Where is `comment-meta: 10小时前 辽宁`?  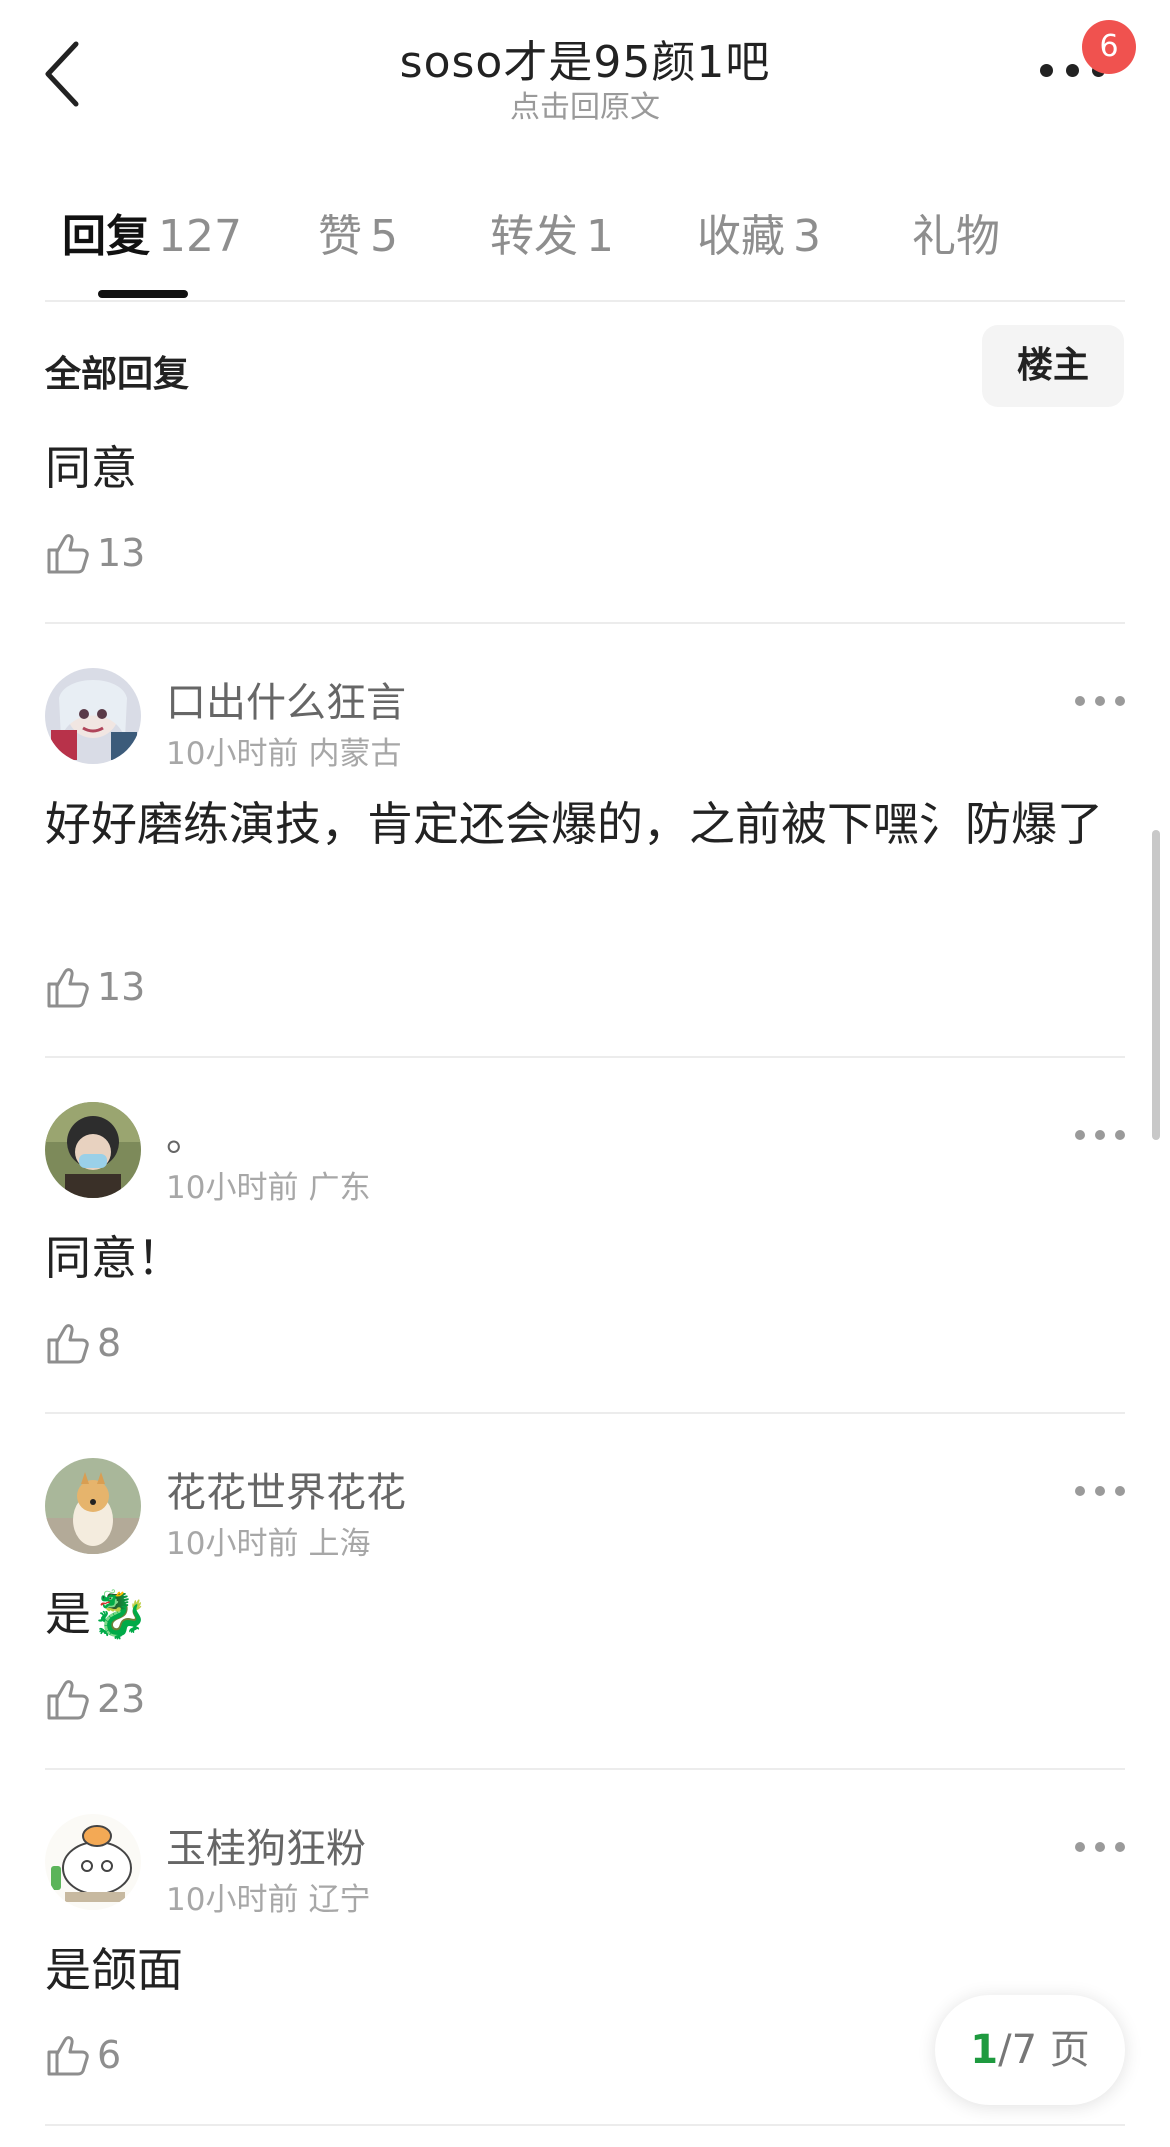
comment-meta: 10小时前 辽宁 is located at coordinates (268, 1896).